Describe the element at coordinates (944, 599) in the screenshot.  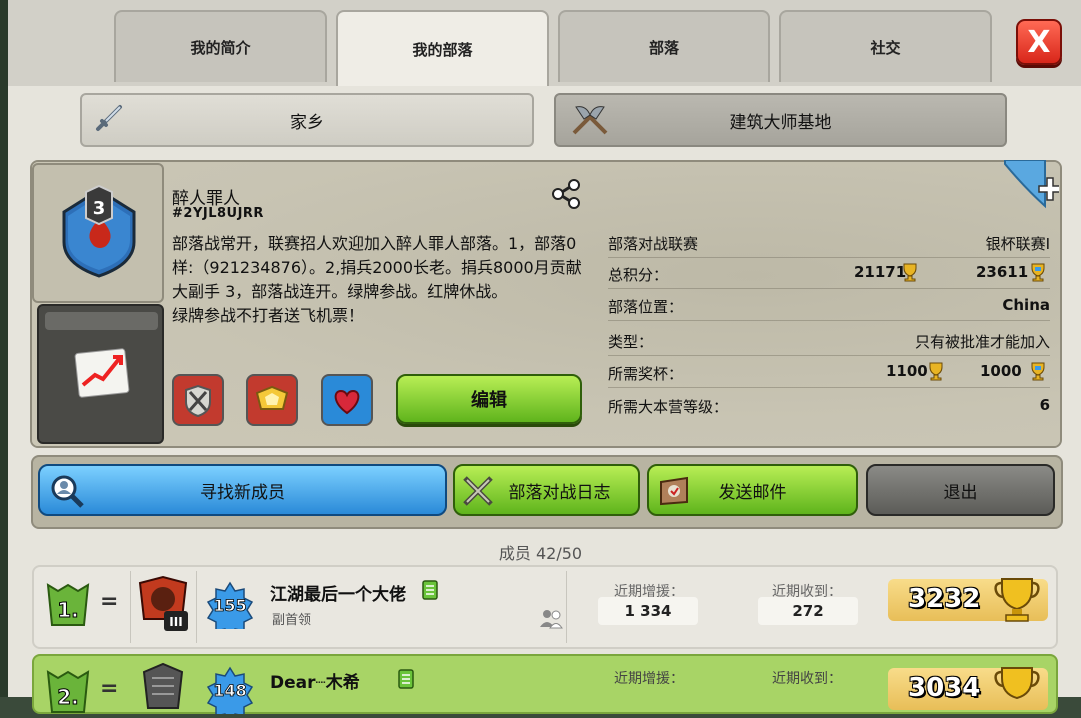
I see `trophy-count: 3232` at that location.